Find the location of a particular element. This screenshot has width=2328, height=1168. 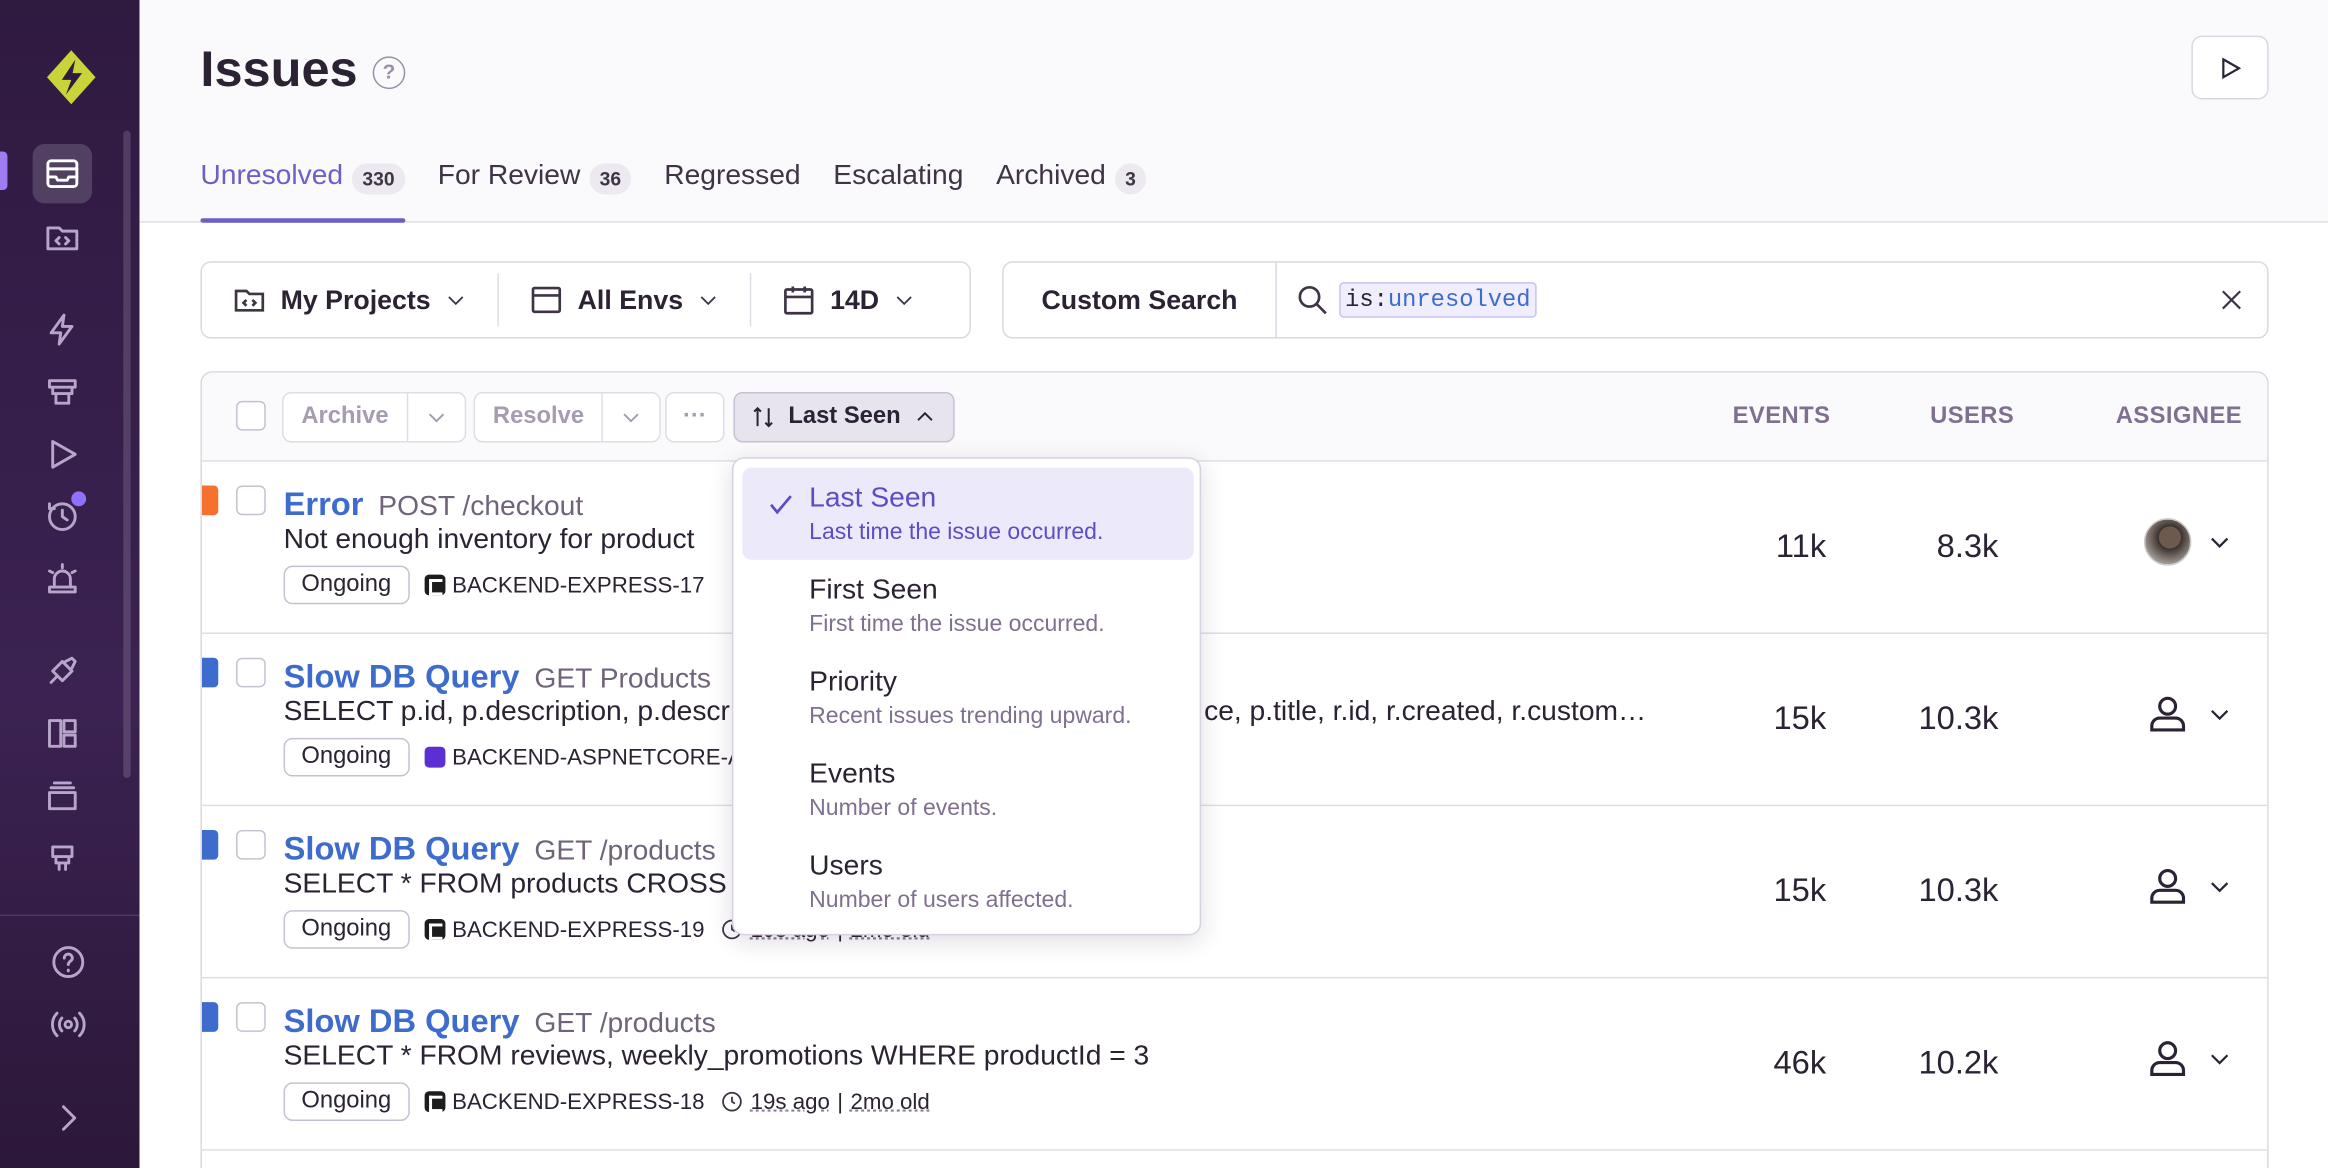

sort-option-priority: Priority Recent issues trending upward. is located at coordinates (967, 698).